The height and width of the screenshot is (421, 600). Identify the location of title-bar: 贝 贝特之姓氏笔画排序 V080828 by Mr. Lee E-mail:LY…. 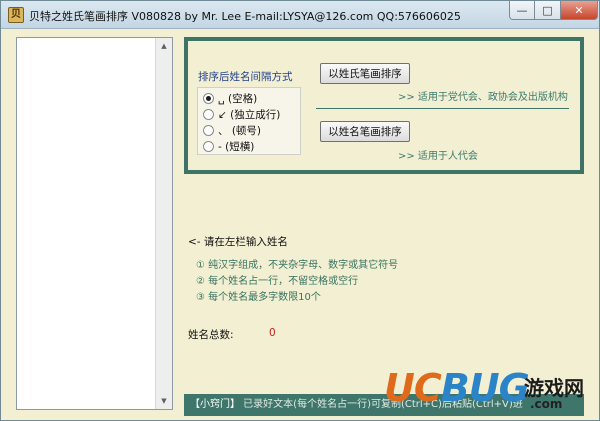
(300, 15).